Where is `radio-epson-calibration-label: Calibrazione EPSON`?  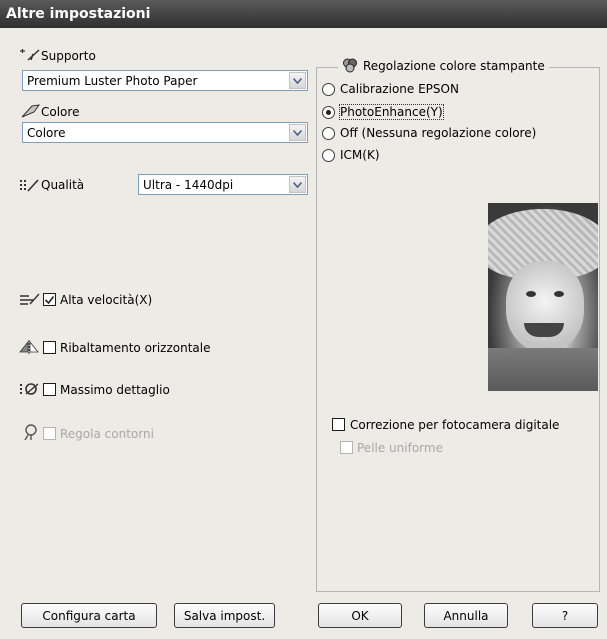 radio-epson-calibration-label: Calibrazione EPSON is located at coordinates (399, 89).